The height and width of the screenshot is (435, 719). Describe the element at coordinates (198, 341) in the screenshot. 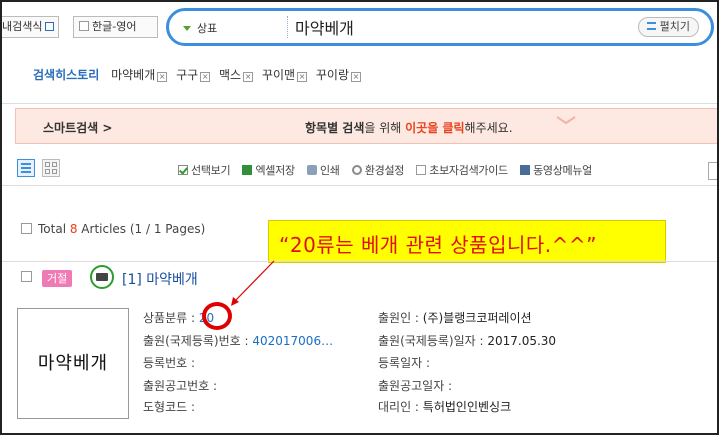

I see `application-number-label: 출원(국제등록)번호 :` at that location.